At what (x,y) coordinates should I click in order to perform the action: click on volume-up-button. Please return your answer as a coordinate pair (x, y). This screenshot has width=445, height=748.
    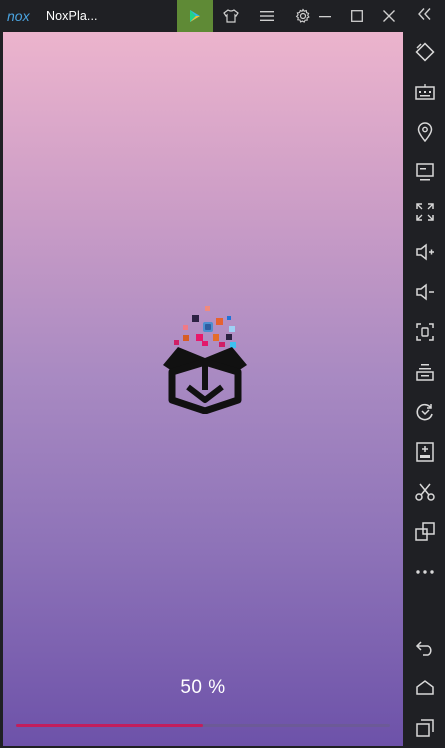
    Looking at the image, I should click on (424, 252).